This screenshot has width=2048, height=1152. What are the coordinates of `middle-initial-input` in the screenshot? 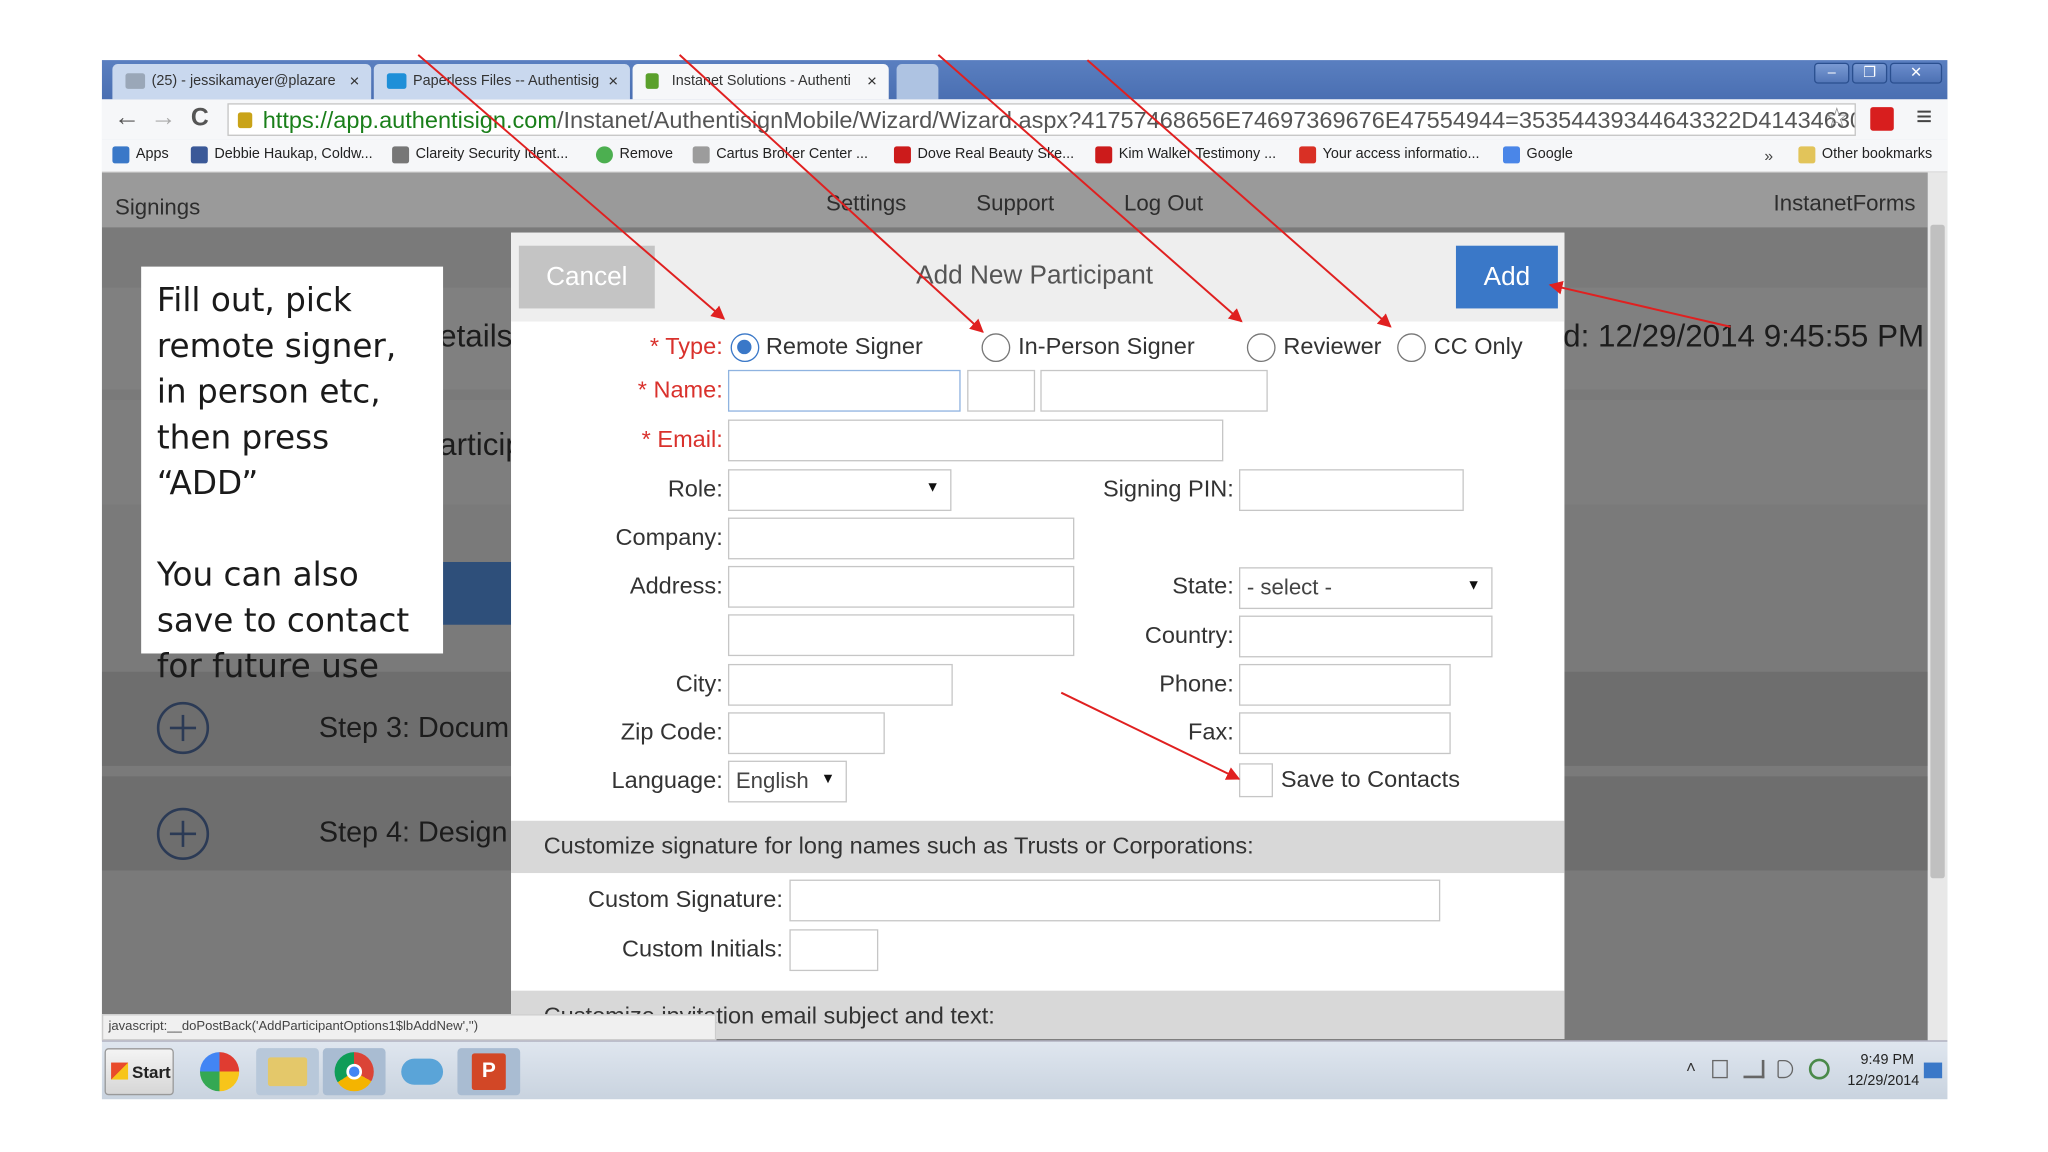 It's located at (1001, 390).